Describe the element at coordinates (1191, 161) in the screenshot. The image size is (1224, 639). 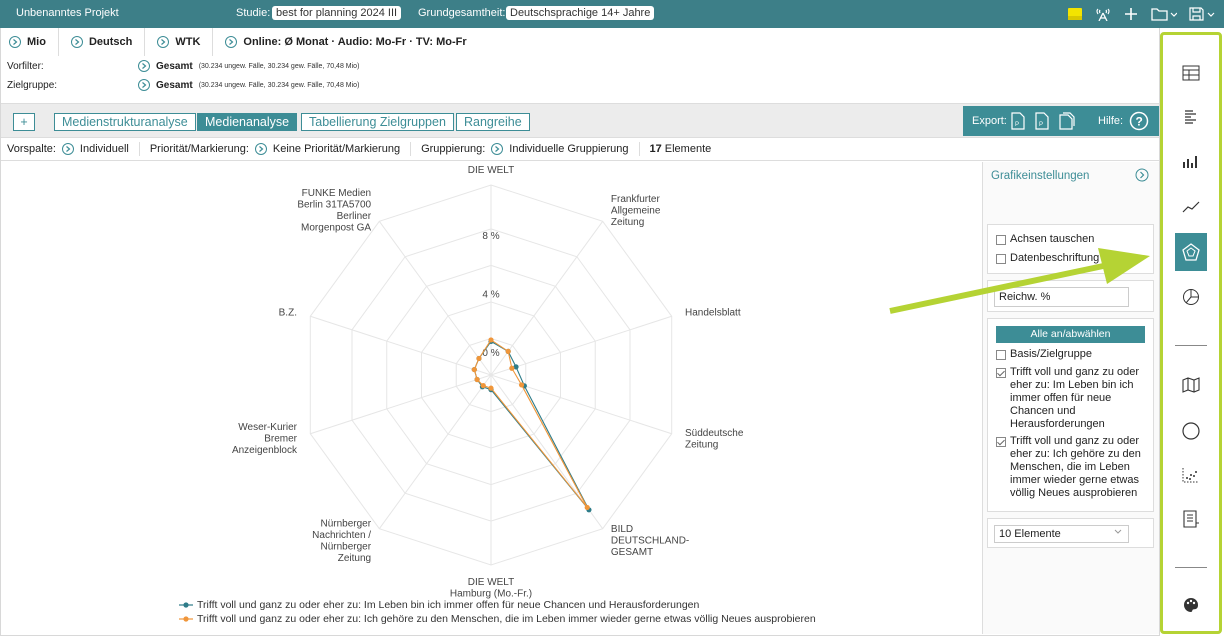
I see `bar-chart-icon` at that location.